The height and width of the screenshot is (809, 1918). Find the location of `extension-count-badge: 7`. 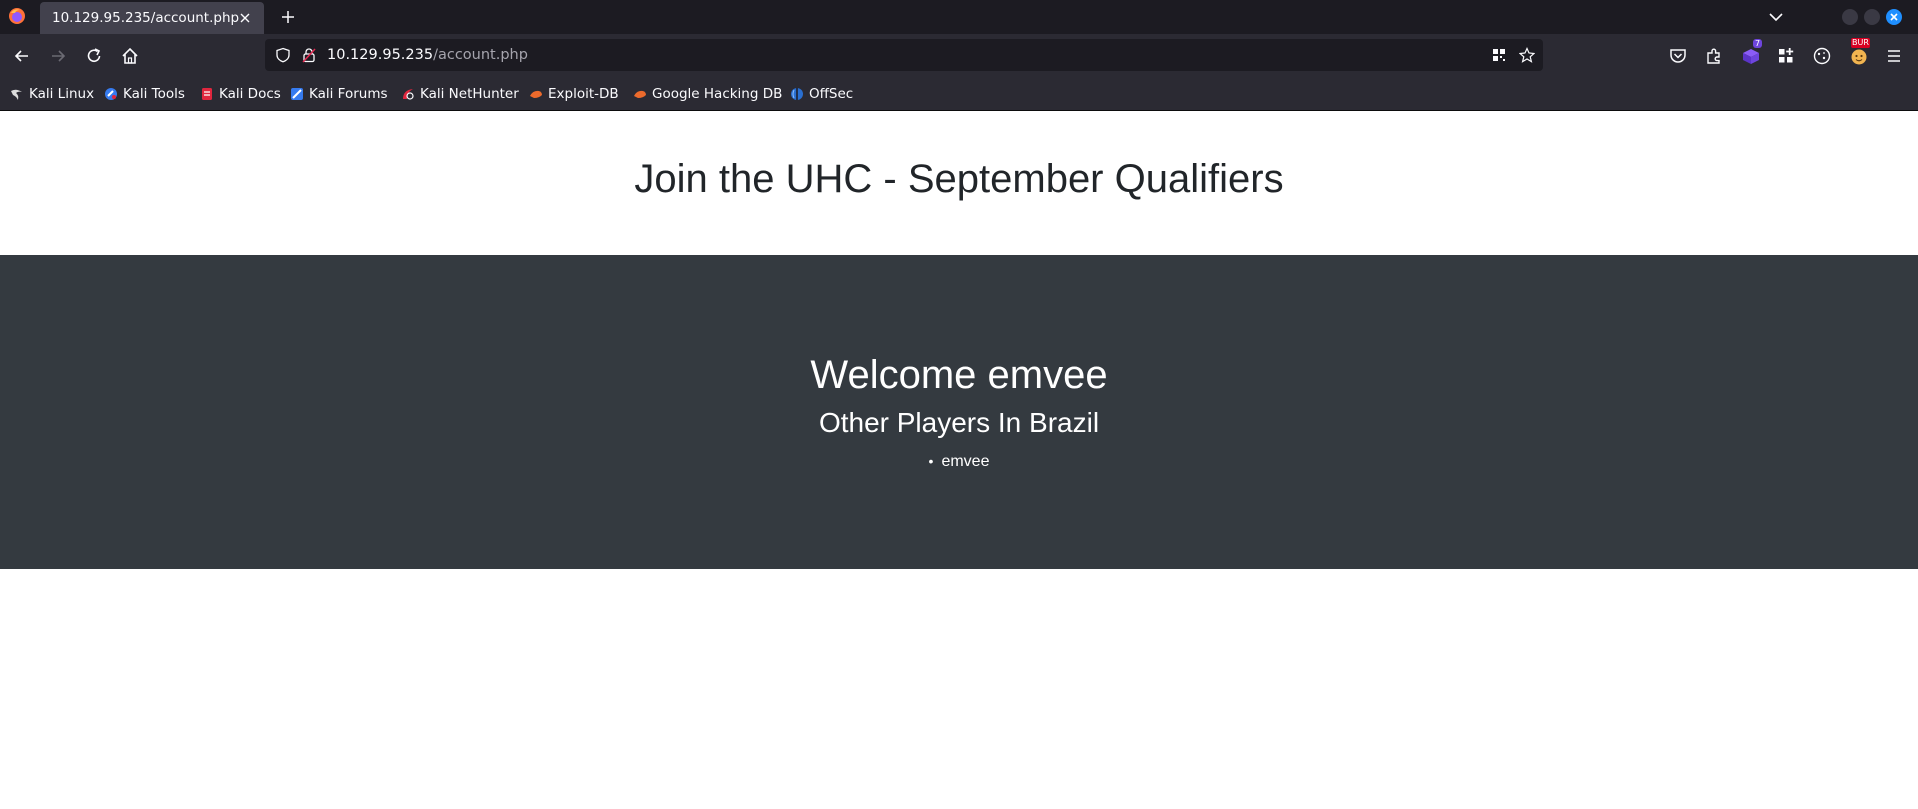

extension-count-badge: 7 is located at coordinates (1758, 43).